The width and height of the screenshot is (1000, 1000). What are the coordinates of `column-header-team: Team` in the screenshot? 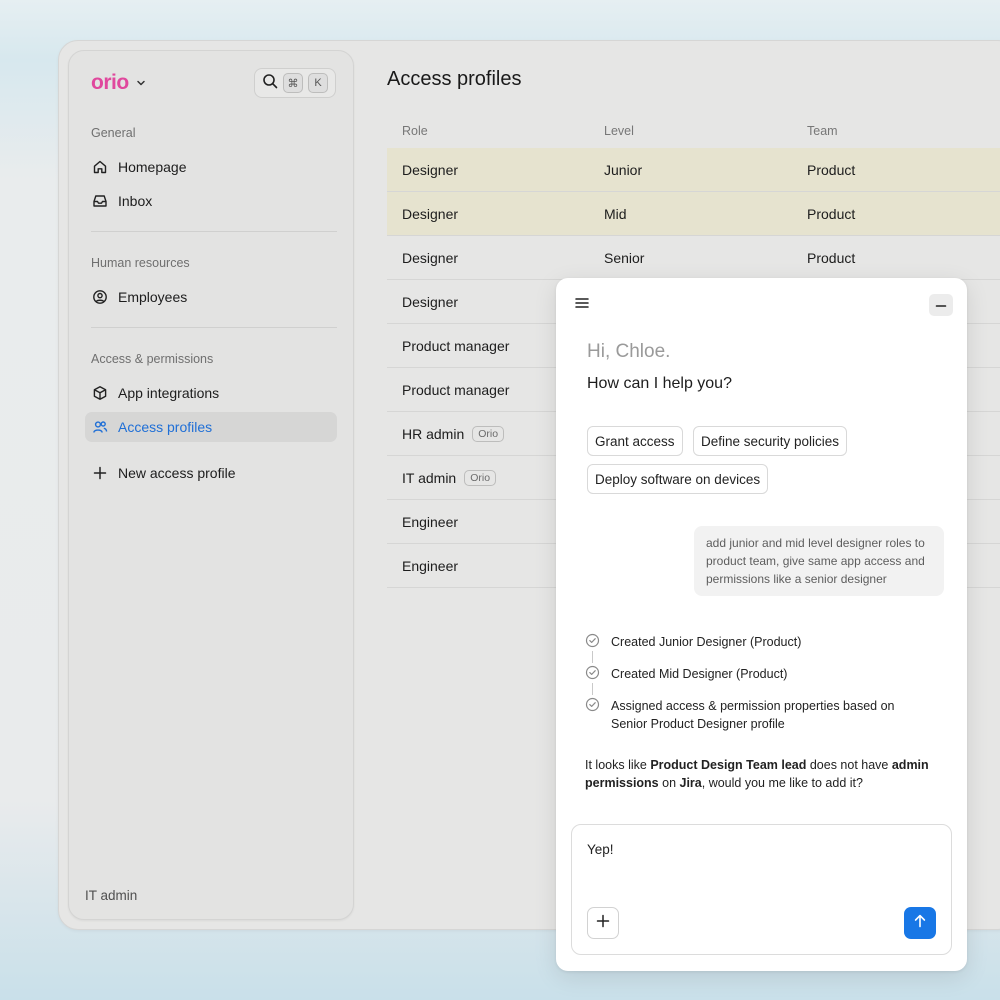 It's located at (895, 131).